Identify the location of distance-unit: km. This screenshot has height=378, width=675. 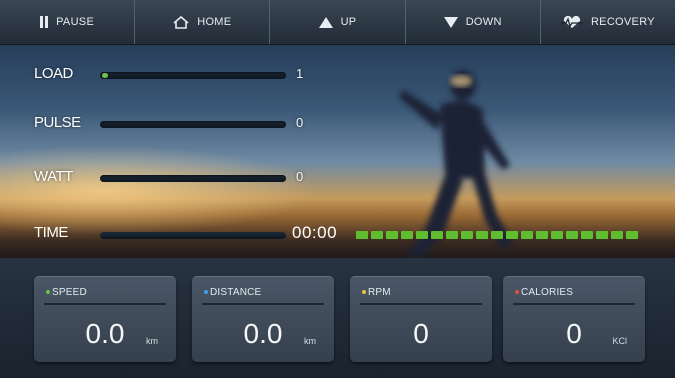
(310, 341).